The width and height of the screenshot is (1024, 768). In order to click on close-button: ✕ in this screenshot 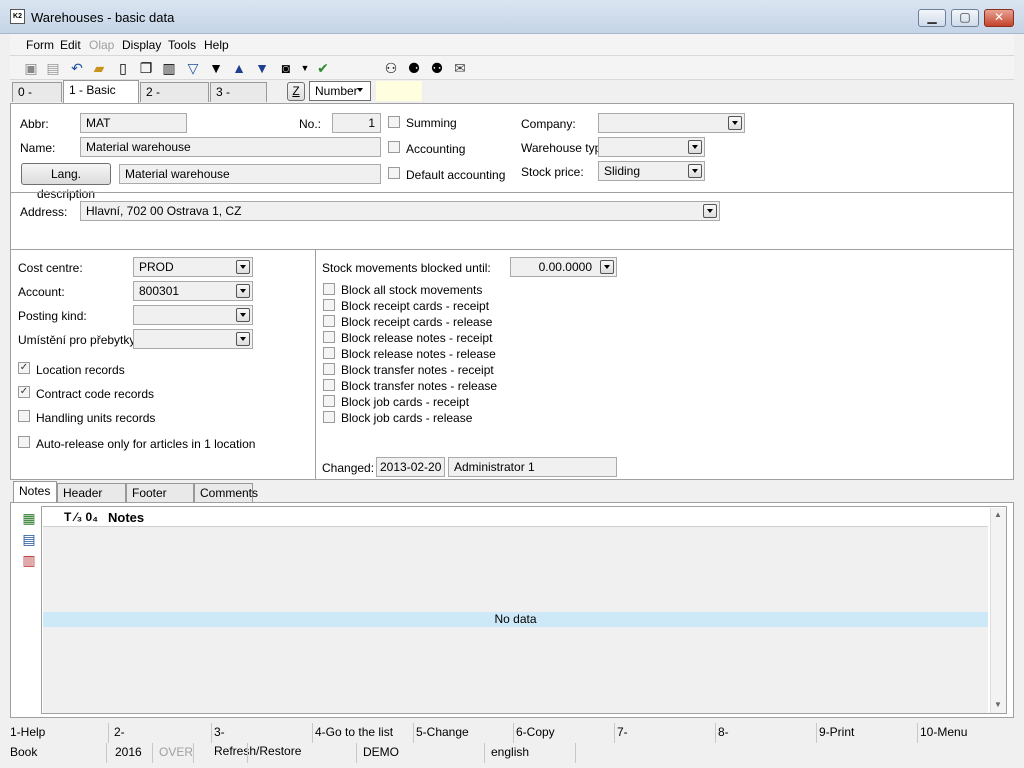, I will do `click(999, 18)`.